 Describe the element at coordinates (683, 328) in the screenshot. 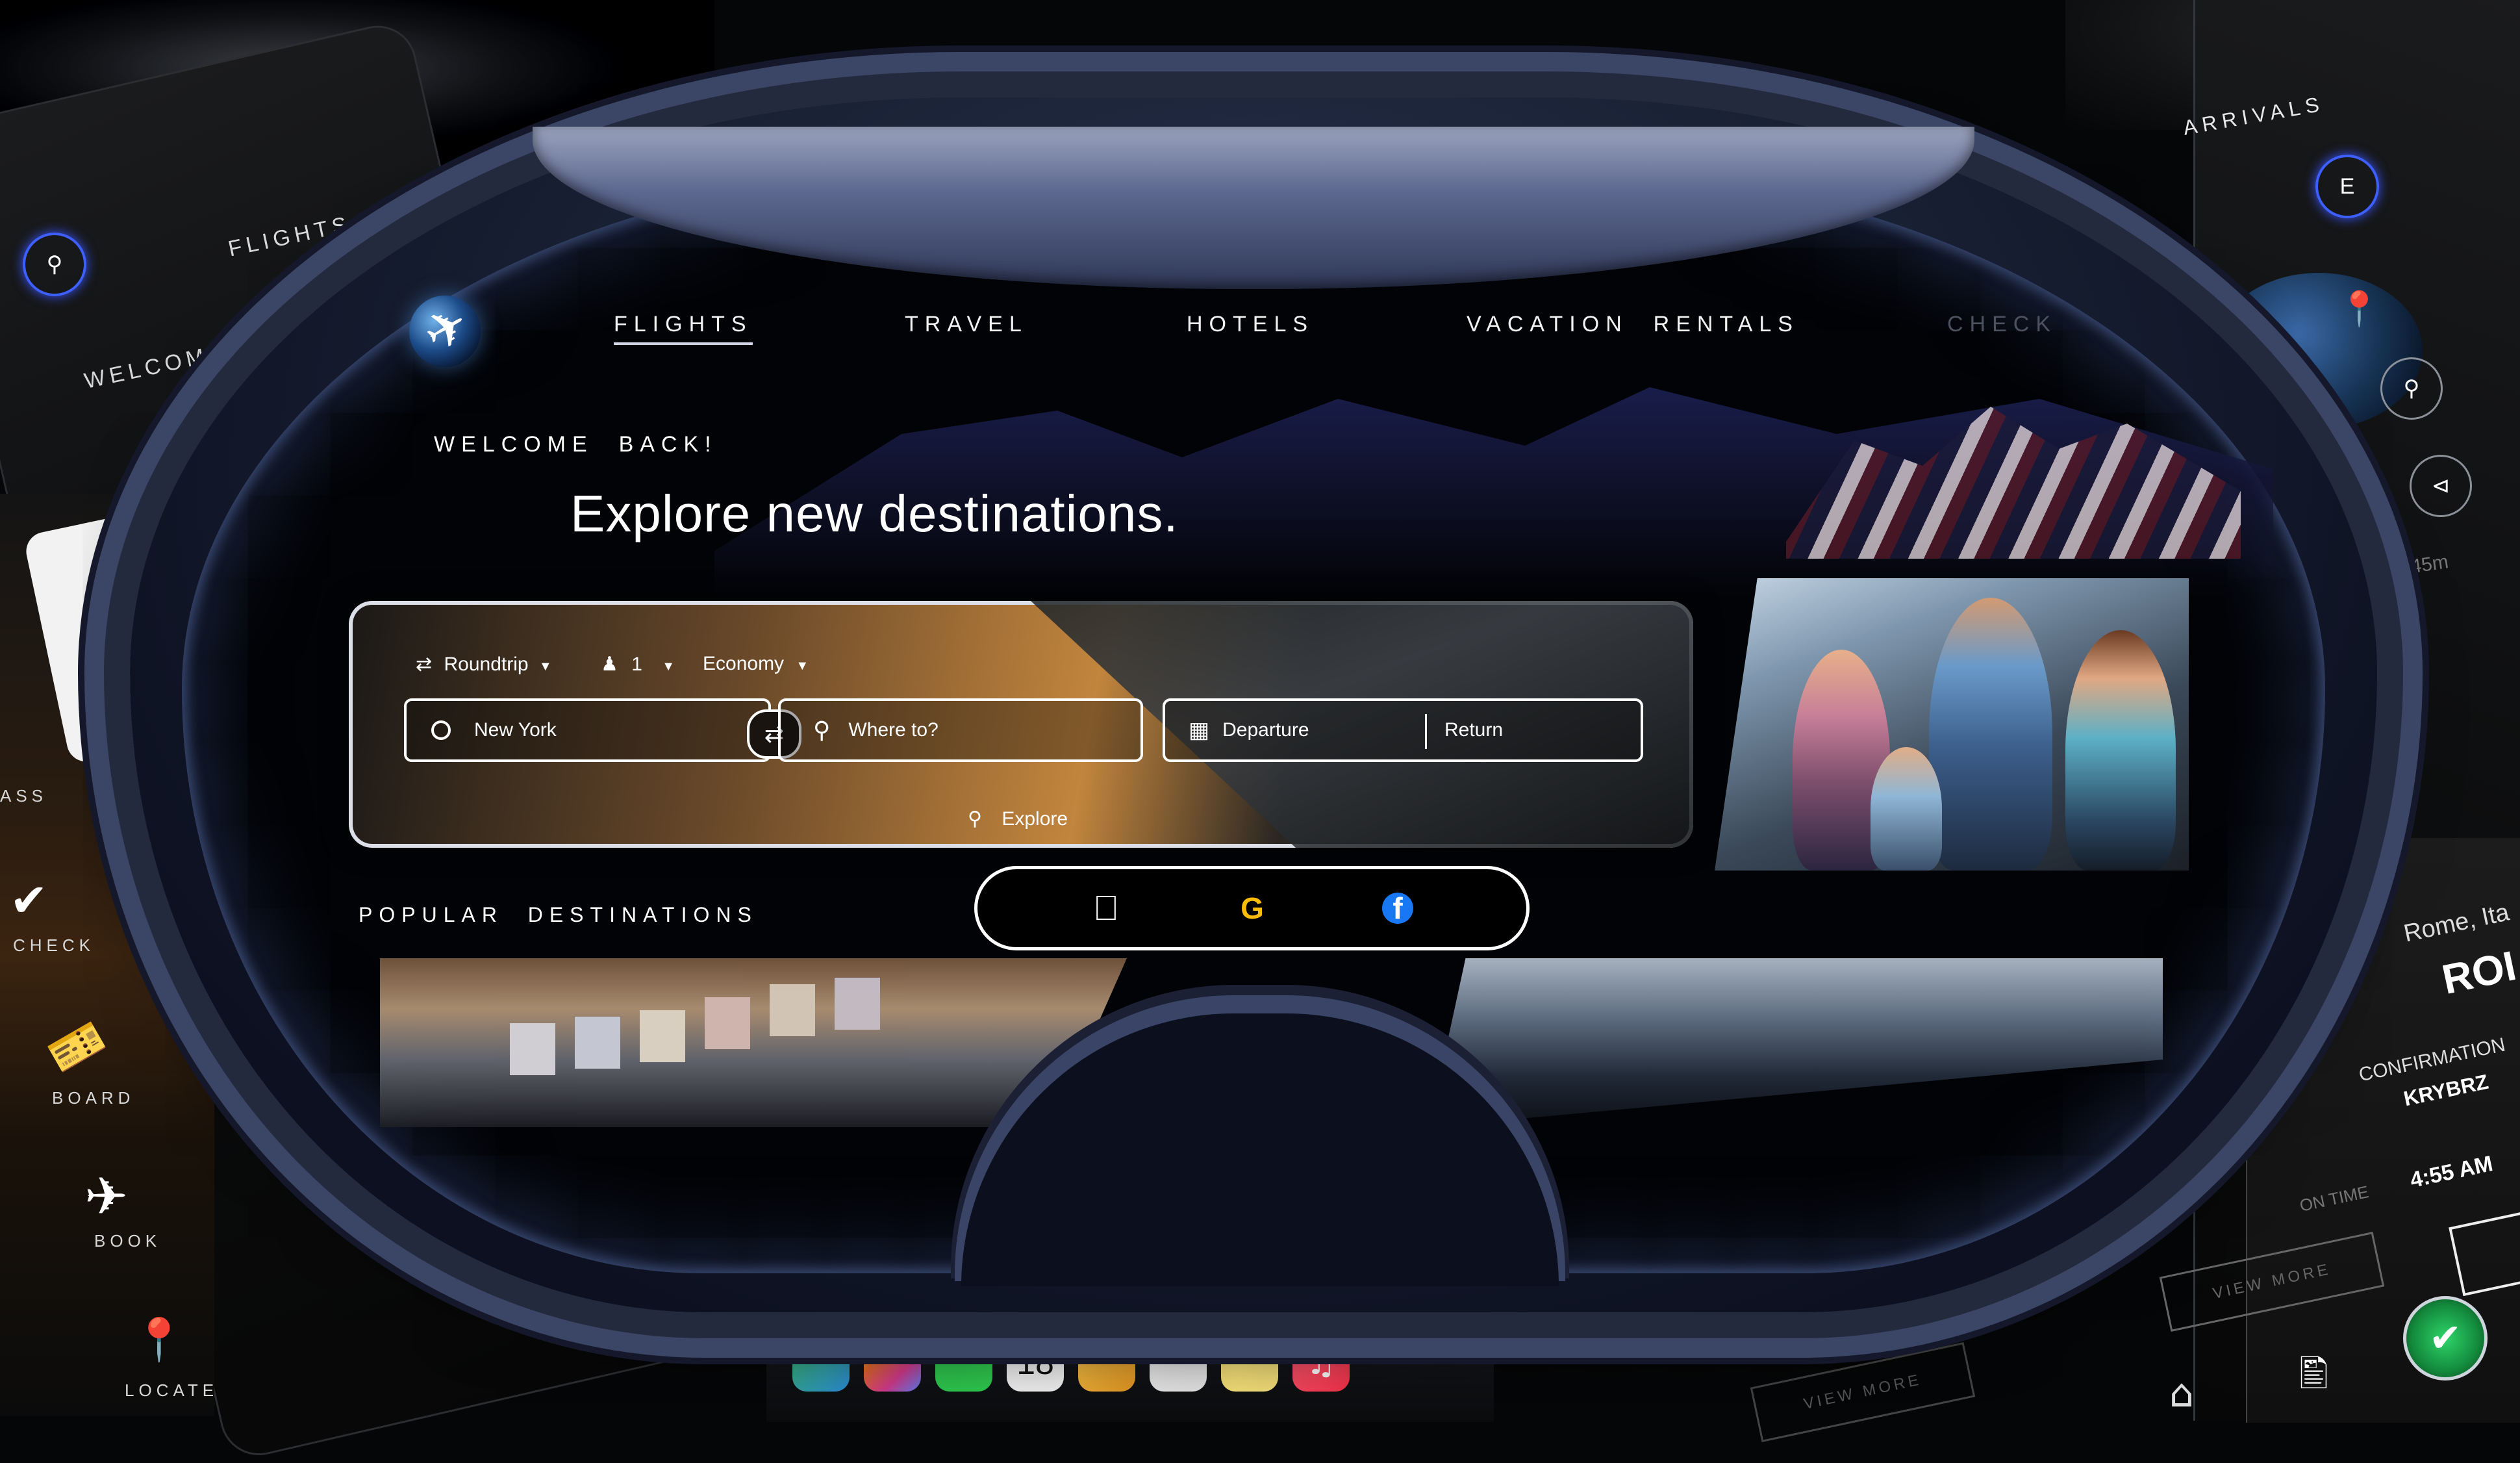

I see `nav-flights: FLIGHTS` at that location.